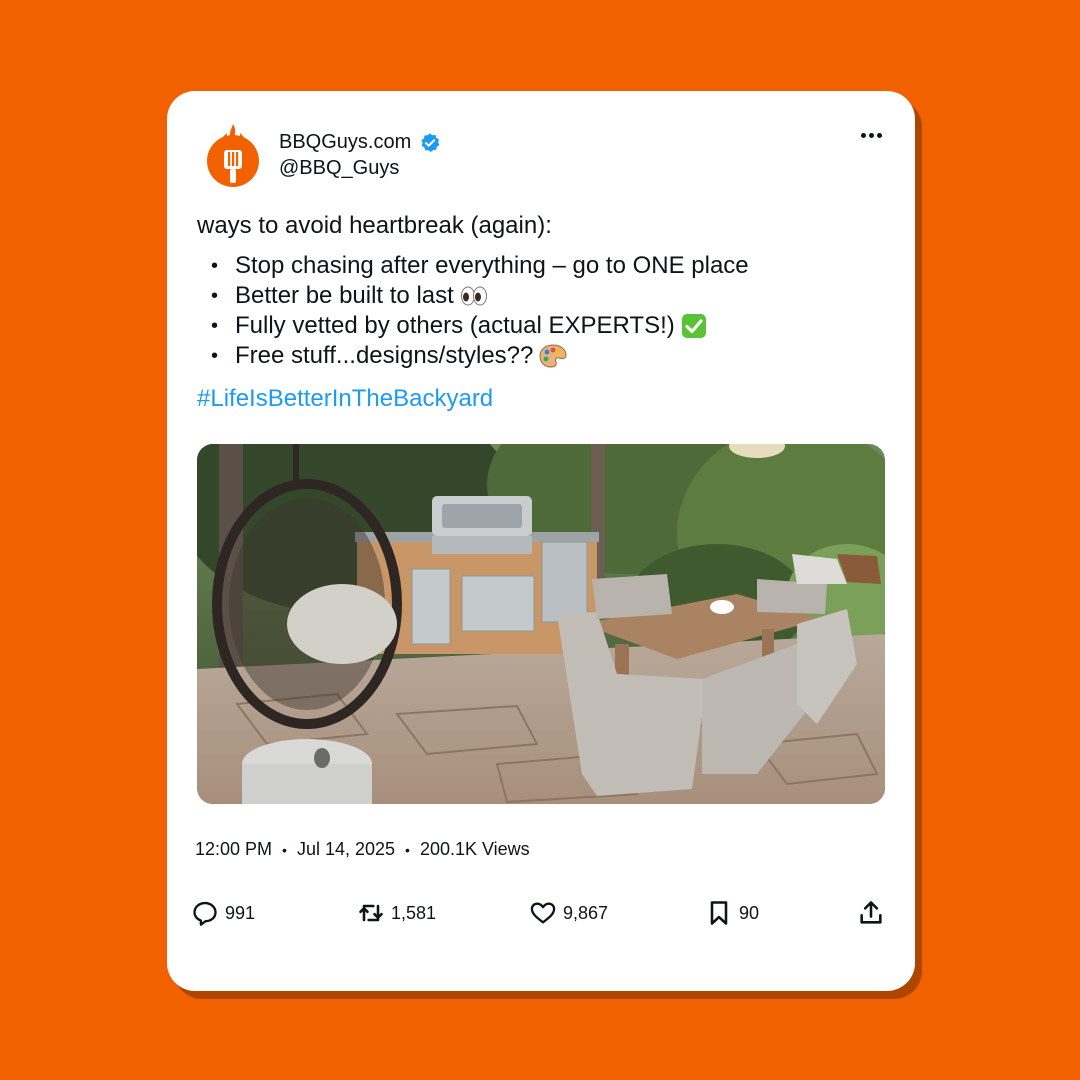  Describe the element at coordinates (223, 913) in the screenshot. I see `reply-button: 991` at that location.